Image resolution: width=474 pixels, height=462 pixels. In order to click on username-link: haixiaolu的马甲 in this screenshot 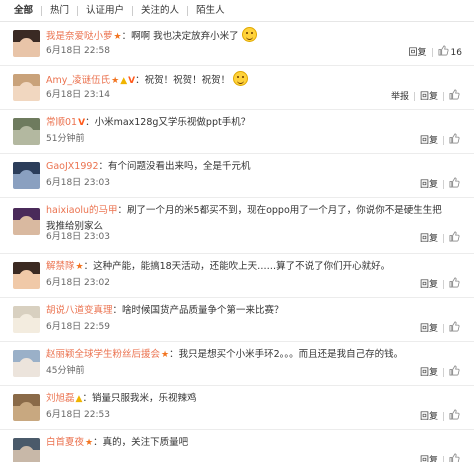, I will do `click(82, 210)`.